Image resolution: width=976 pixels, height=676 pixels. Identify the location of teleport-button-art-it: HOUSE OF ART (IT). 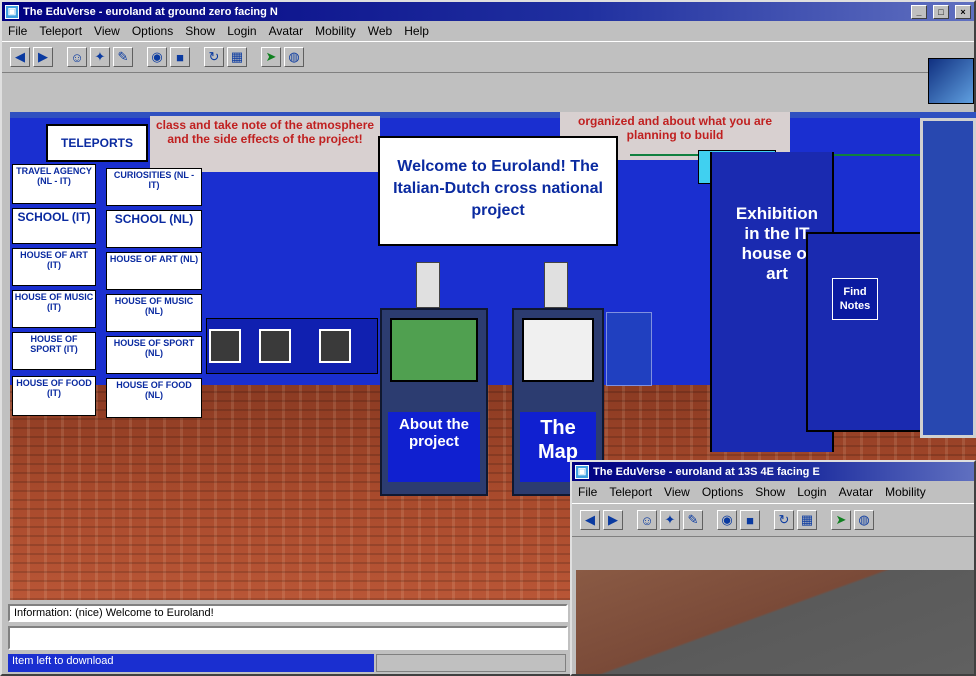
(54, 267).